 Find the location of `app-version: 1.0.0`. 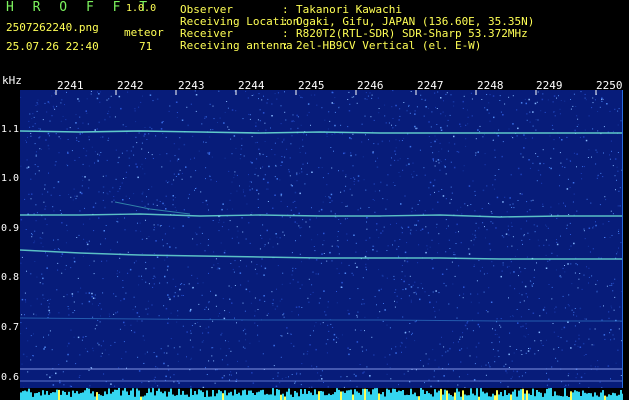

app-version: 1.0.0 is located at coordinates (141, 8).